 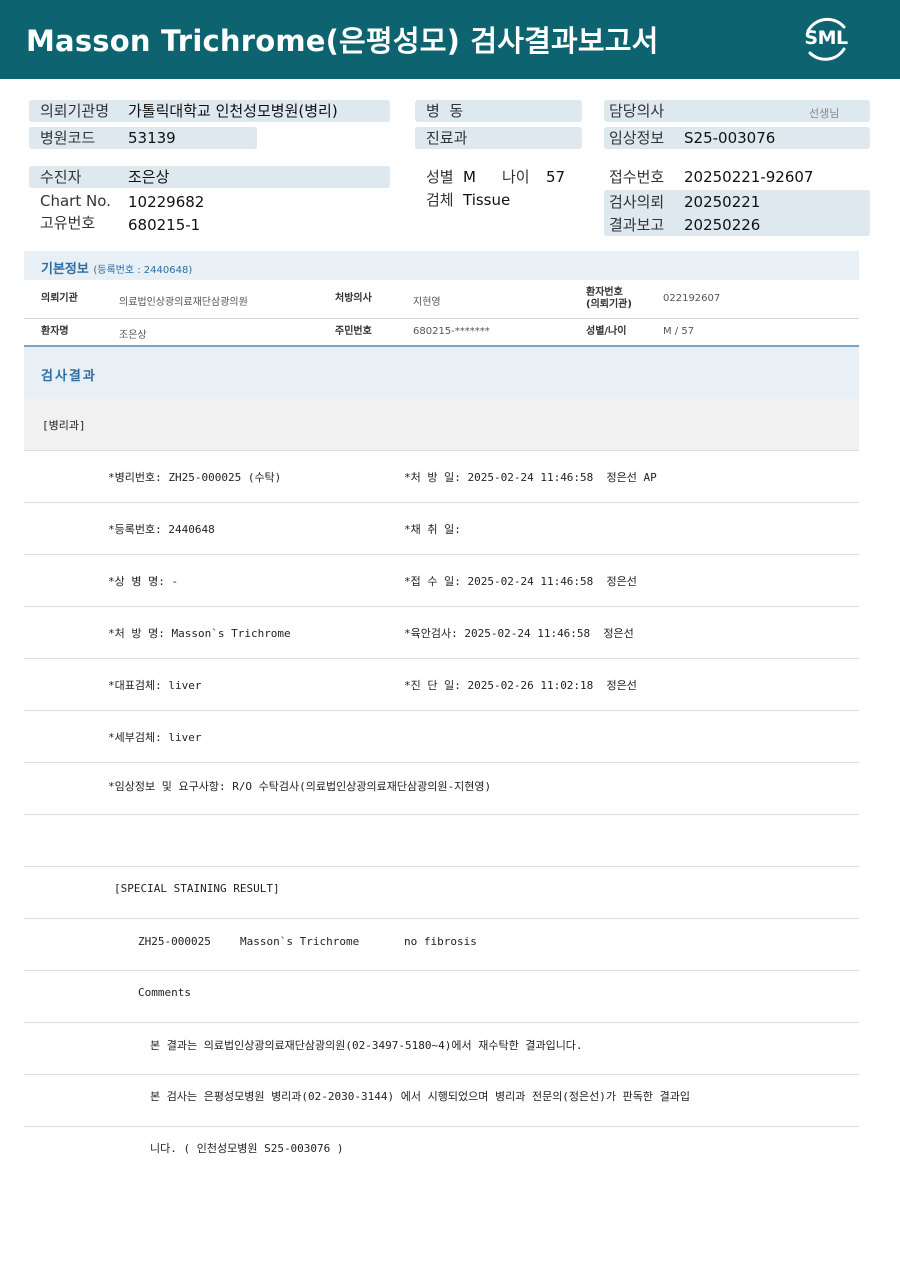 I want to click on receipt-label: 접수번호, so click(x=637, y=177).